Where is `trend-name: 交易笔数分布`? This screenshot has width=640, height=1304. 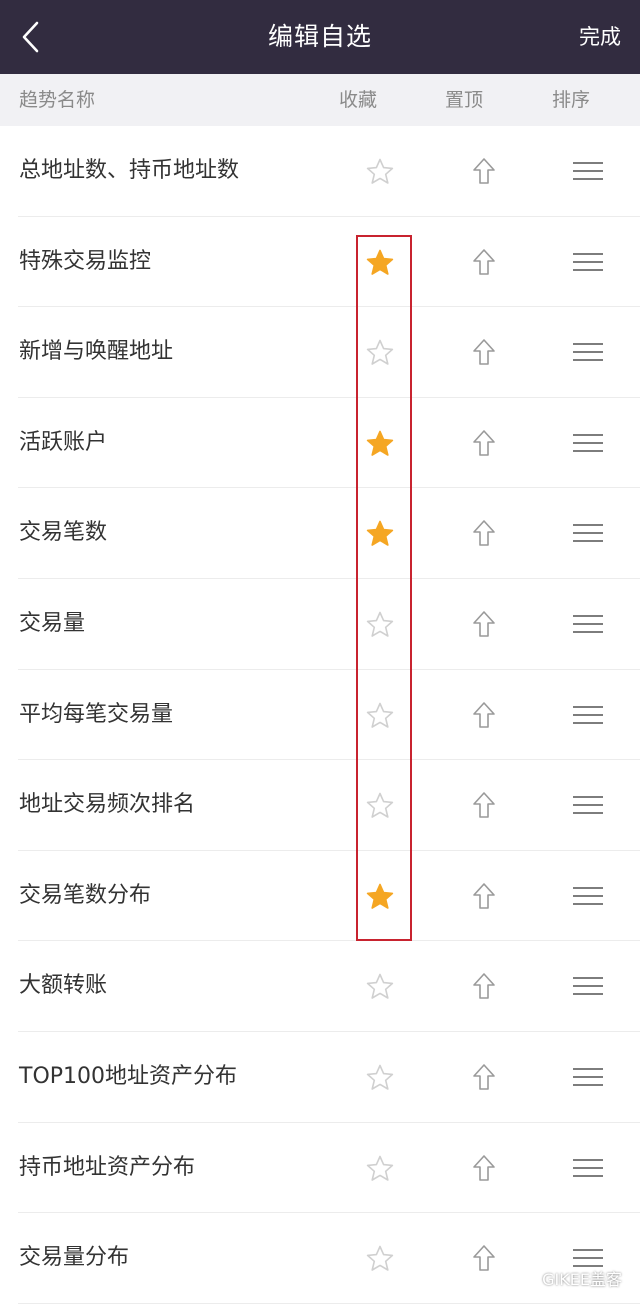
trend-name: 交易笔数分布 is located at coordinates (85, 895).